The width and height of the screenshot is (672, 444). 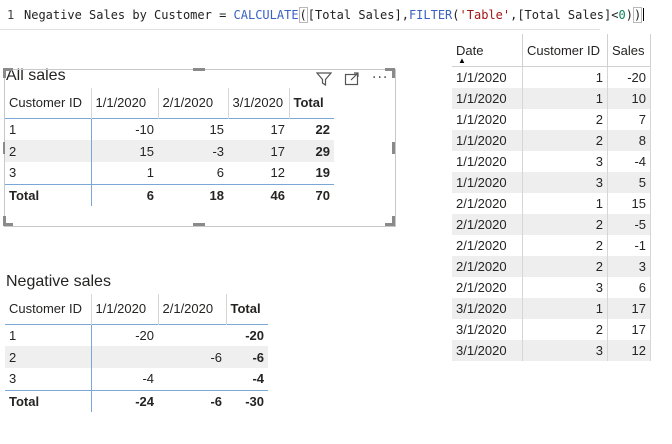 What do you see at coordinates (193, 151) in the screenshot?
I see `value-cell: -3` at bounding box center [193, 151].